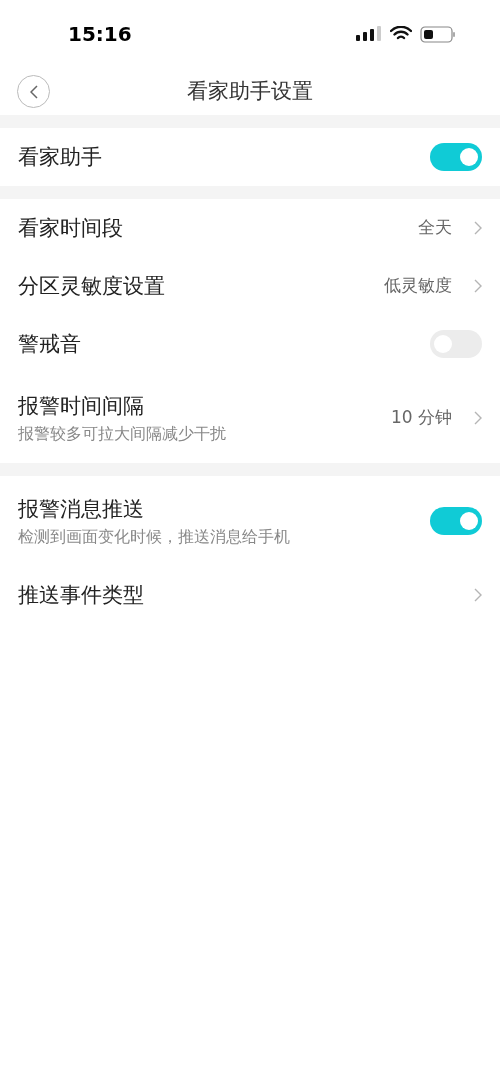 Image resolution: width=500 pixels, height=1069 pixels. What do you see at coordinates (438, 34) in the screenshot?
I see `battery-icon` at bounding box center [438, 34].